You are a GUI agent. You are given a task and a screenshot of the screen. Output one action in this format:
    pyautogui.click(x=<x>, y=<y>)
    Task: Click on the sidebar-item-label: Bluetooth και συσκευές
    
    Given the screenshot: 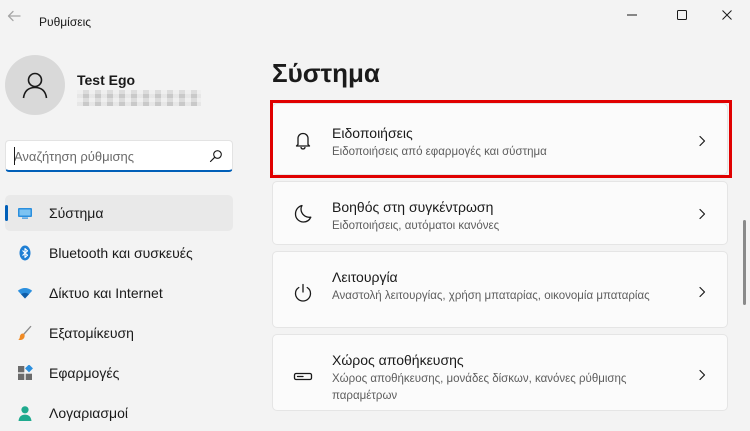 What is the action you would take?
    pyautogui.click(x=121, y=253)
    